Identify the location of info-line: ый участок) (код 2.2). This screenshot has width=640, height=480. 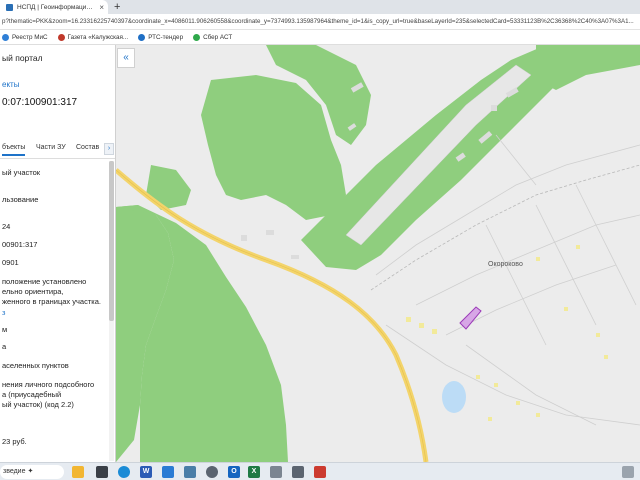
(38, 404).